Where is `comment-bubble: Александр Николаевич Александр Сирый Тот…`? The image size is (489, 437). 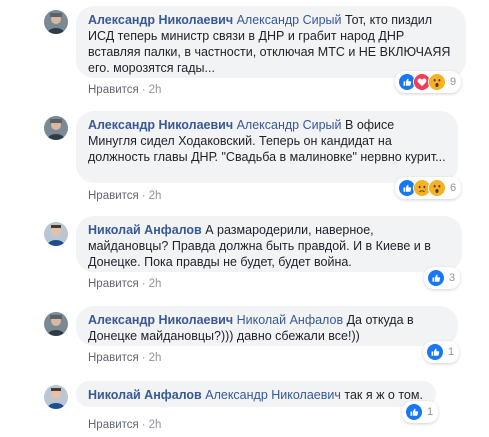 comment-bubble: Александр Николаевич Александр Сирый Тот… is located at coordinates (271, 42).